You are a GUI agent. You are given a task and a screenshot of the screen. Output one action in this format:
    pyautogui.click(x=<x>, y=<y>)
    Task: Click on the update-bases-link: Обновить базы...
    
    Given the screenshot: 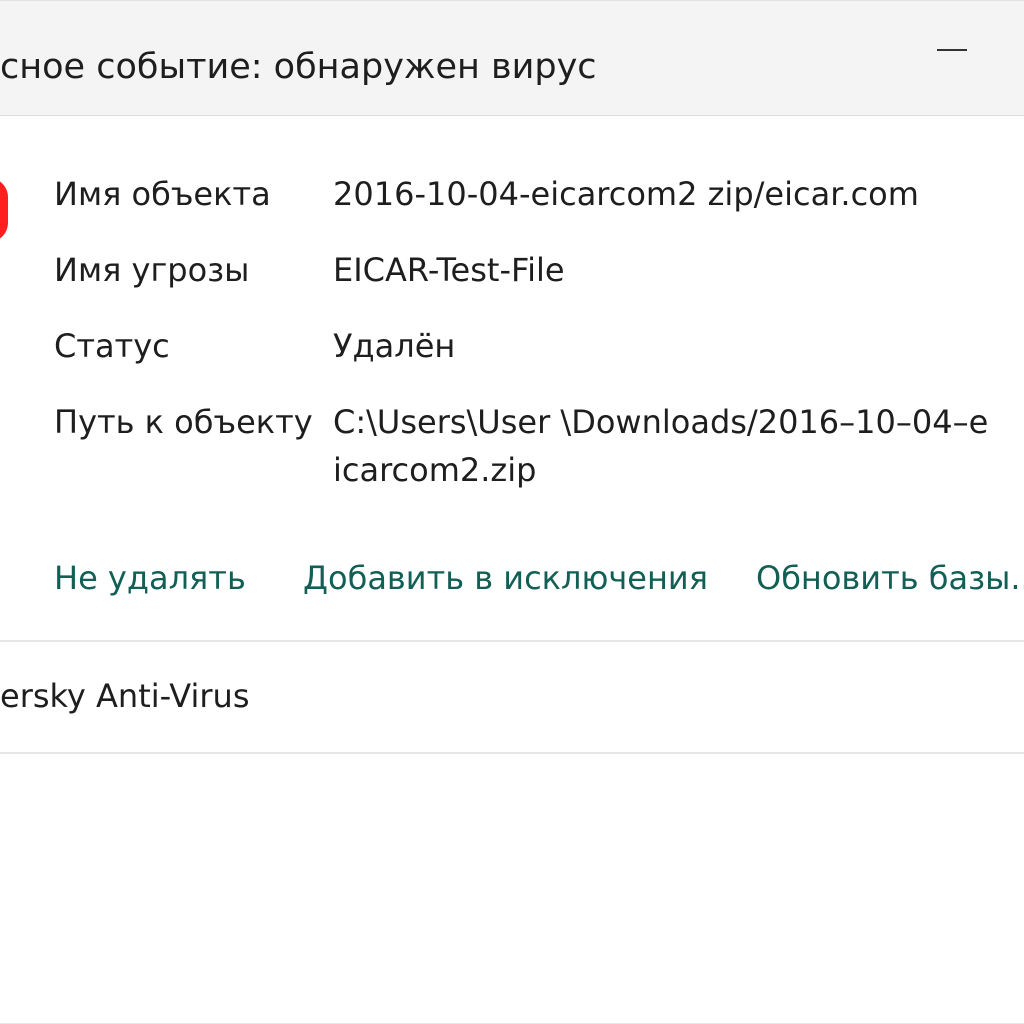 What is the action you would take?
    pyautogui.click(x=890, y=578)
    